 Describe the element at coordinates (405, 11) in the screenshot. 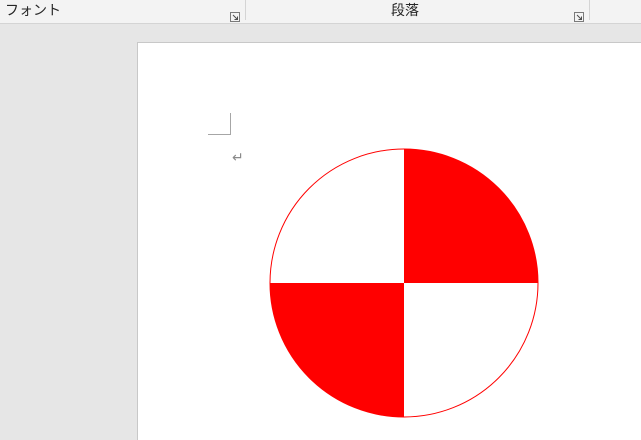

I see `paragraph-group-label: 段落` at that location.